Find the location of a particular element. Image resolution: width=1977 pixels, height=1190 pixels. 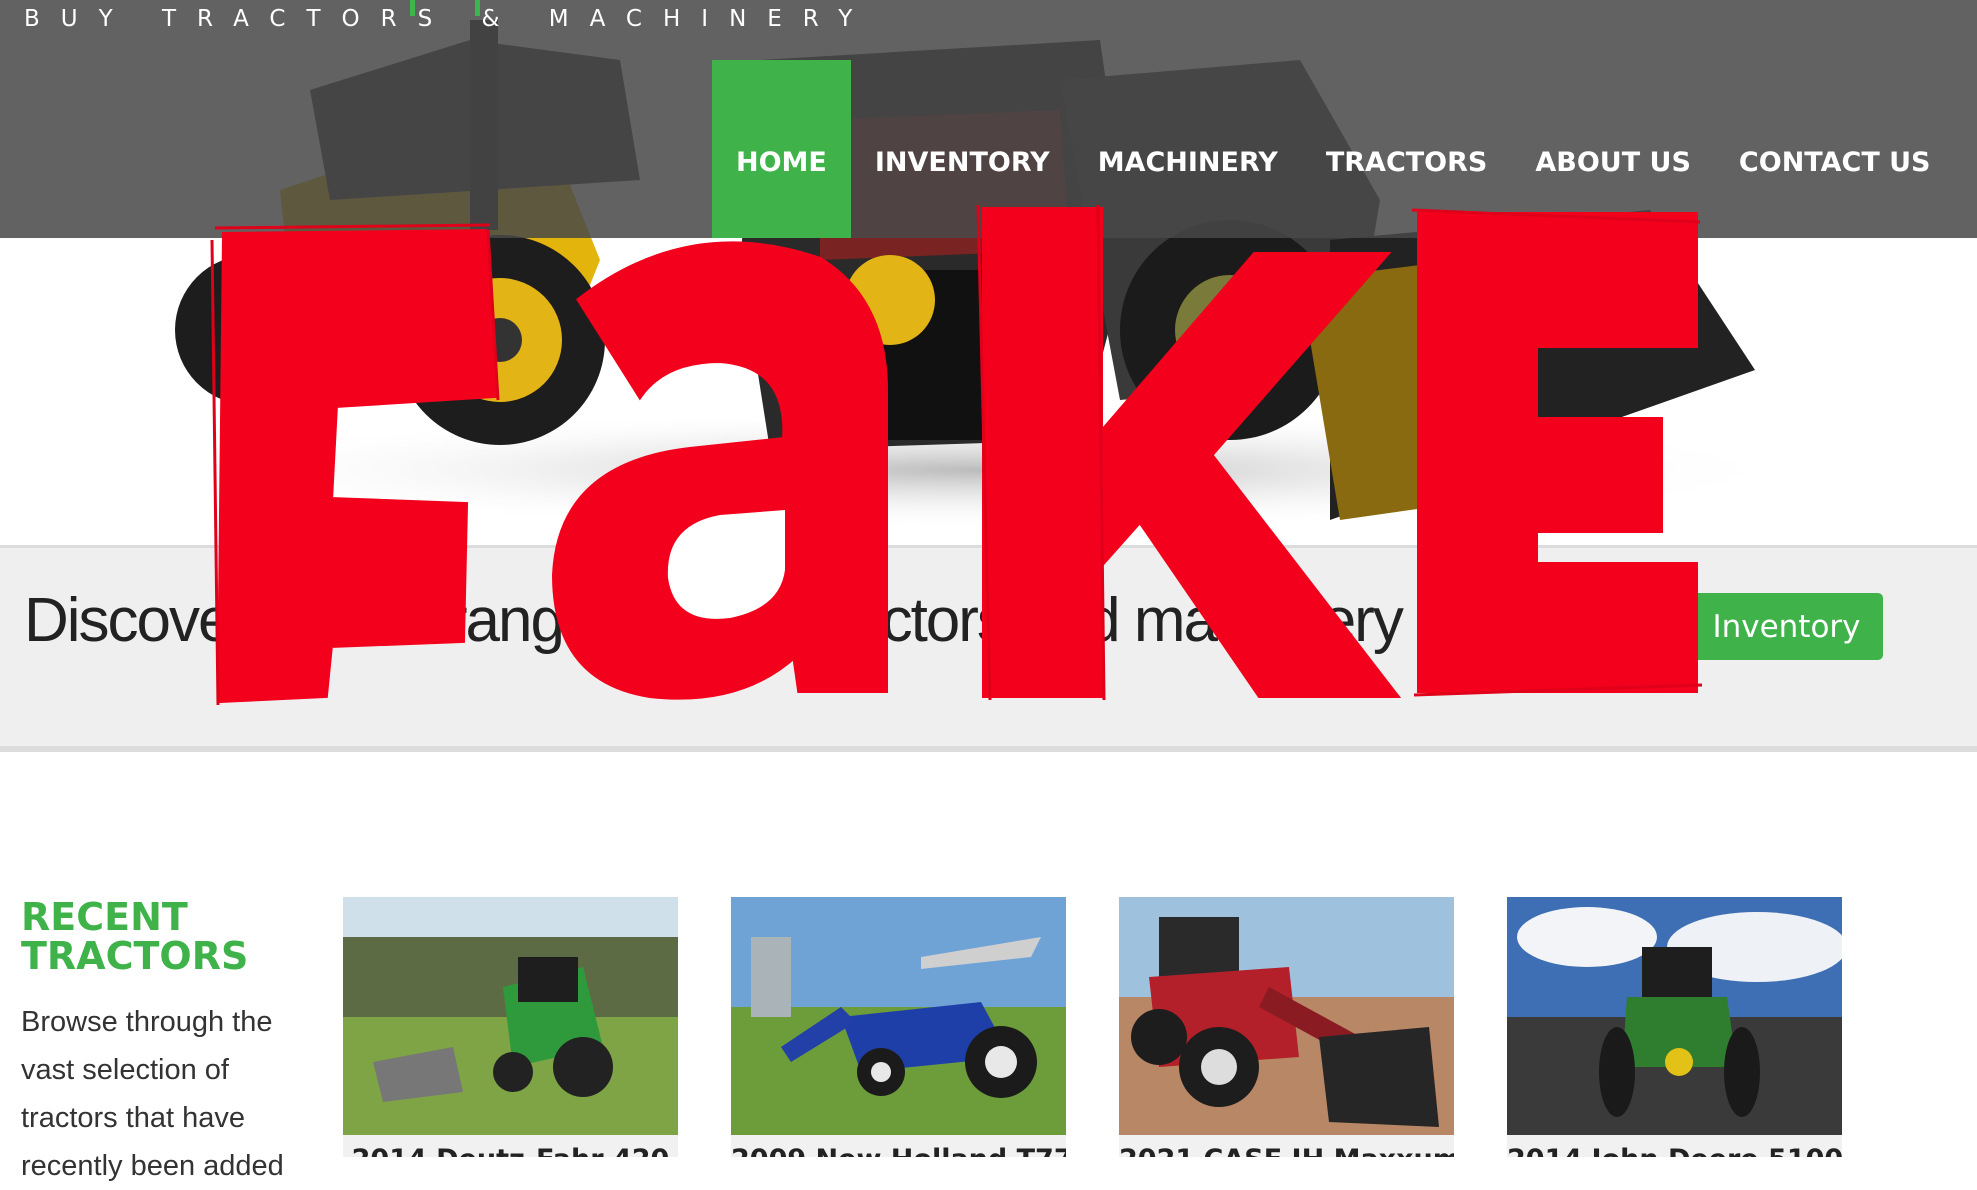

card-title: 2009 New Holland T775 is located at coordinates (898, 1150).